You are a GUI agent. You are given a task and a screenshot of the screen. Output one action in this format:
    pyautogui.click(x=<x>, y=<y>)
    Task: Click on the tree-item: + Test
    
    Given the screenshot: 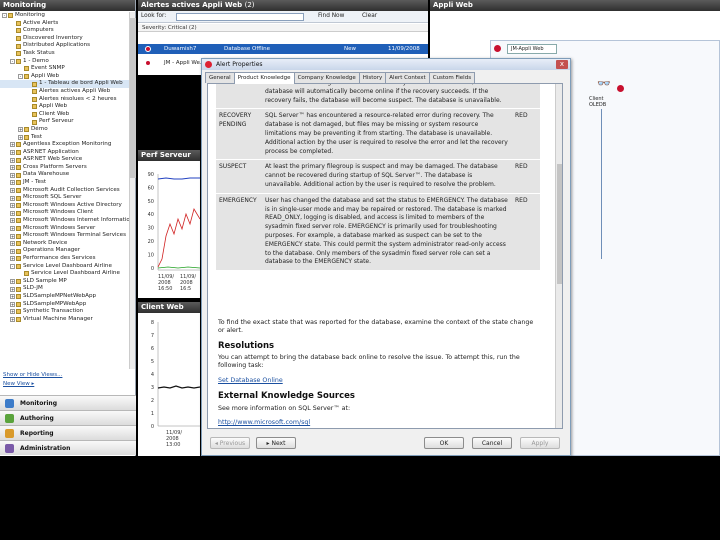 What is the action you would take?
    pyautogui.click(x=65, y=138)
    